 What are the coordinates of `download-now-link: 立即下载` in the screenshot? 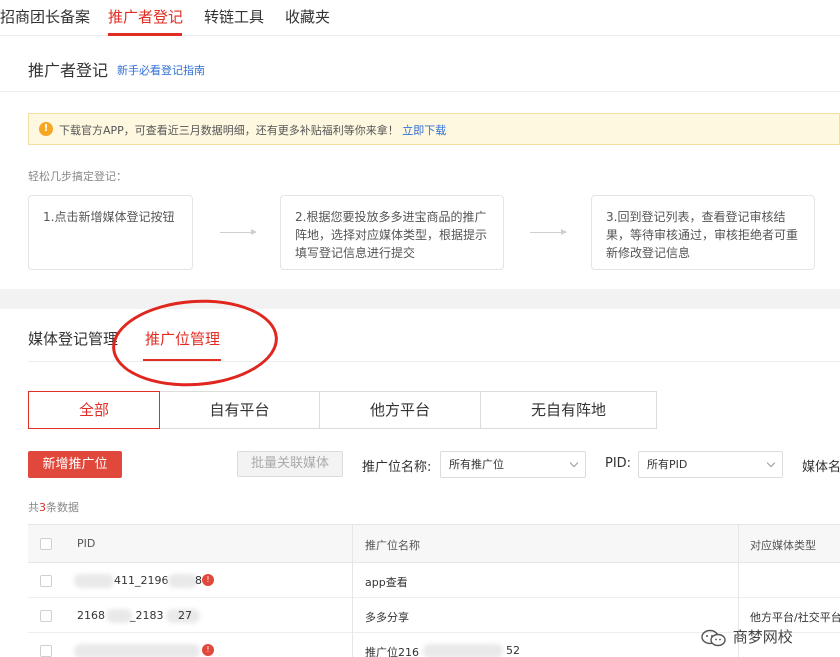 It's located at (424, 130).